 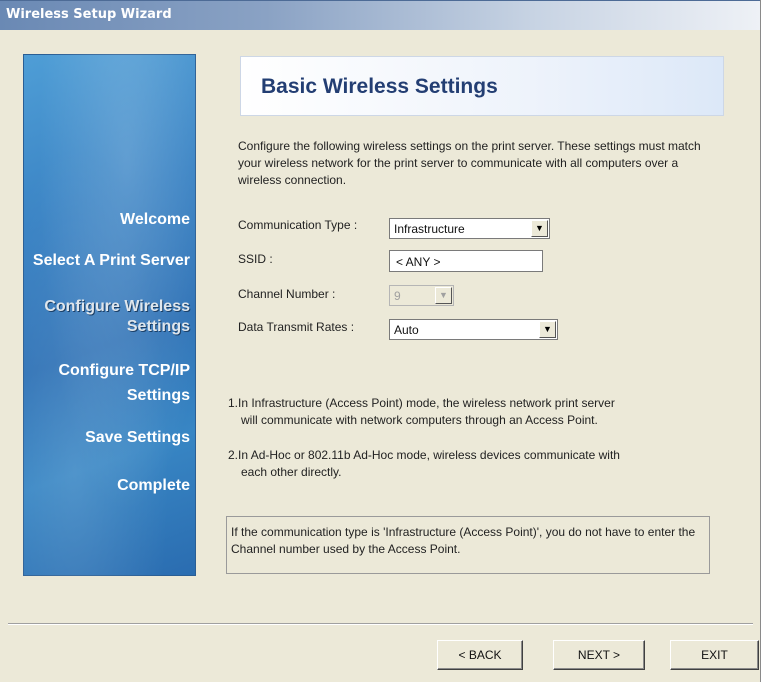 I want to click on ssid-input: < ANY >, so click(x=466, y=261).